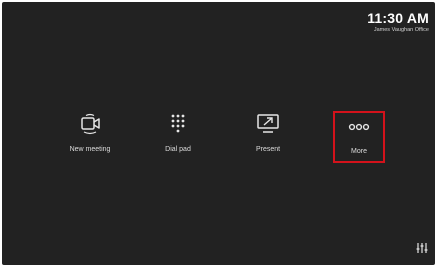 The image size is (437, 267). Describe the element at coordinates (359, 137) in the screenshot. I see `more-button: More` at that location.